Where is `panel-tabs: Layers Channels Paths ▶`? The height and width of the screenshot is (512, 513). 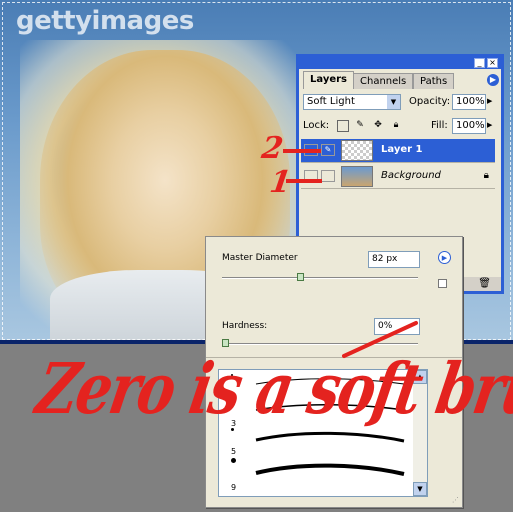 panel-tabs: Layers Channels Paths ▶ is located at coordinates (400, 80).